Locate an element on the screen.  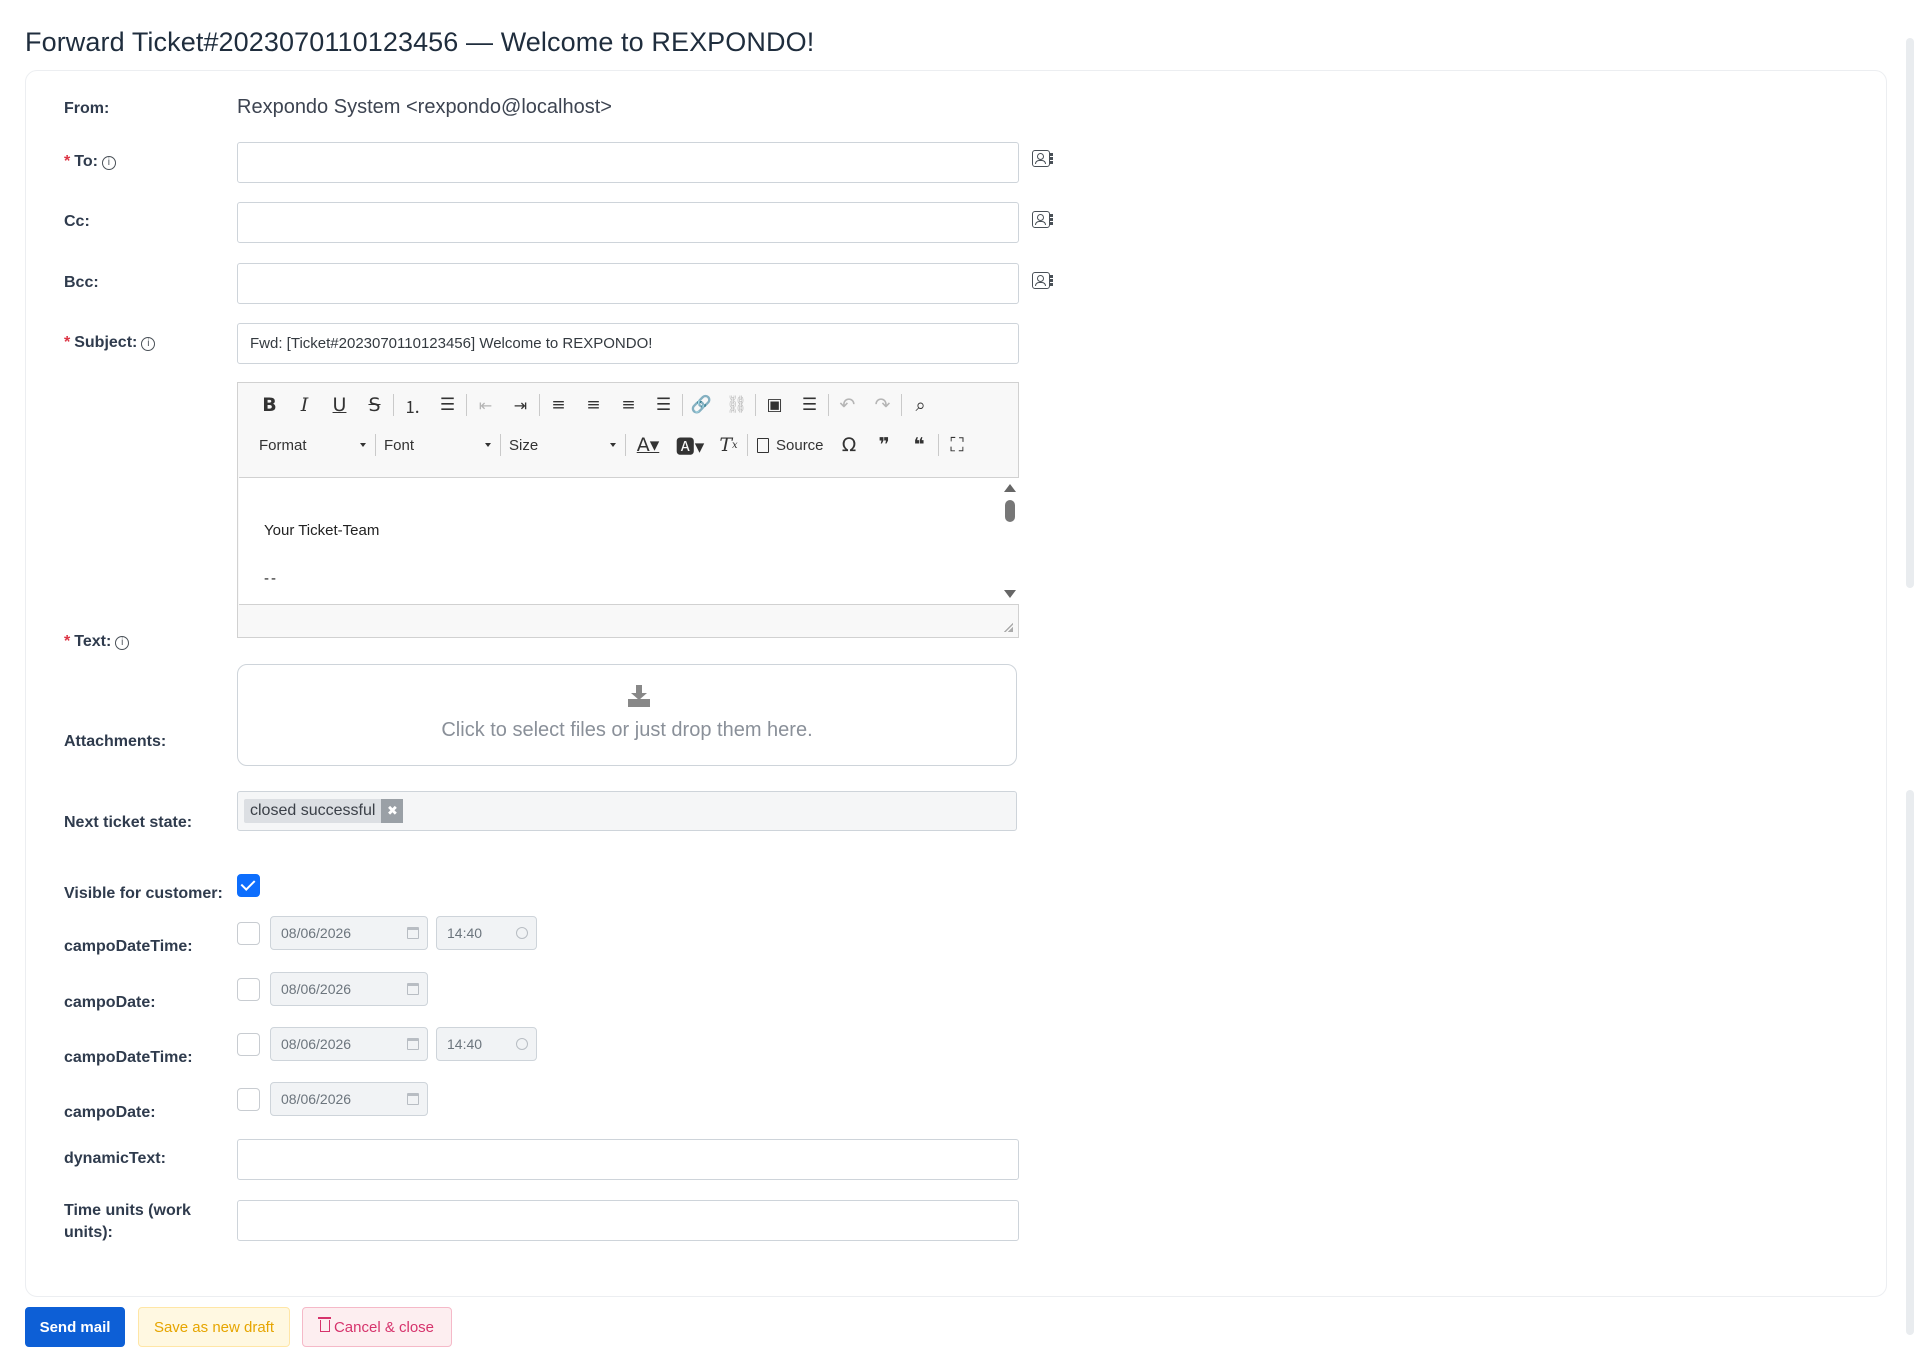
text-label-wrap: * Text: i is located at coordinates (97, 642).